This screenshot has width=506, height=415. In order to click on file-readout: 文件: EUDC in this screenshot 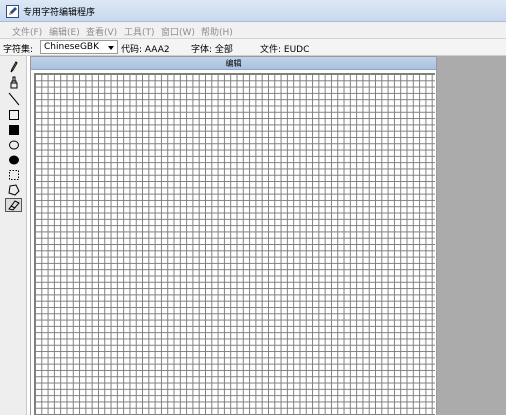, I will do `click(285, 50)`.